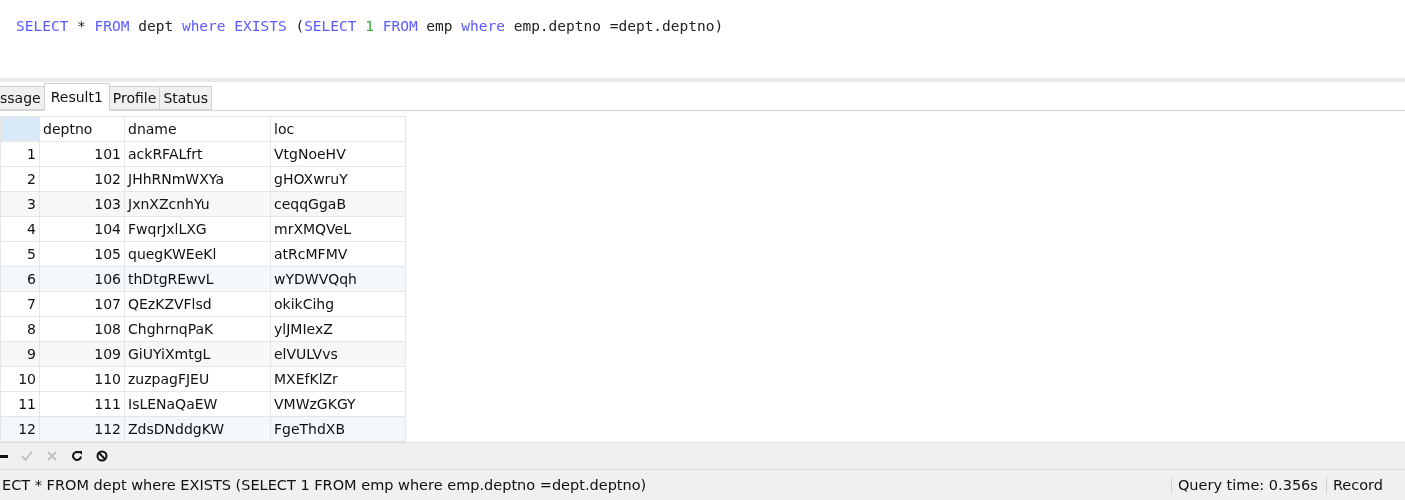  What do you see at coordinates (76, 97) in the screenshot?
I see `result-tab: Result1` at bounding box center [76, 97].